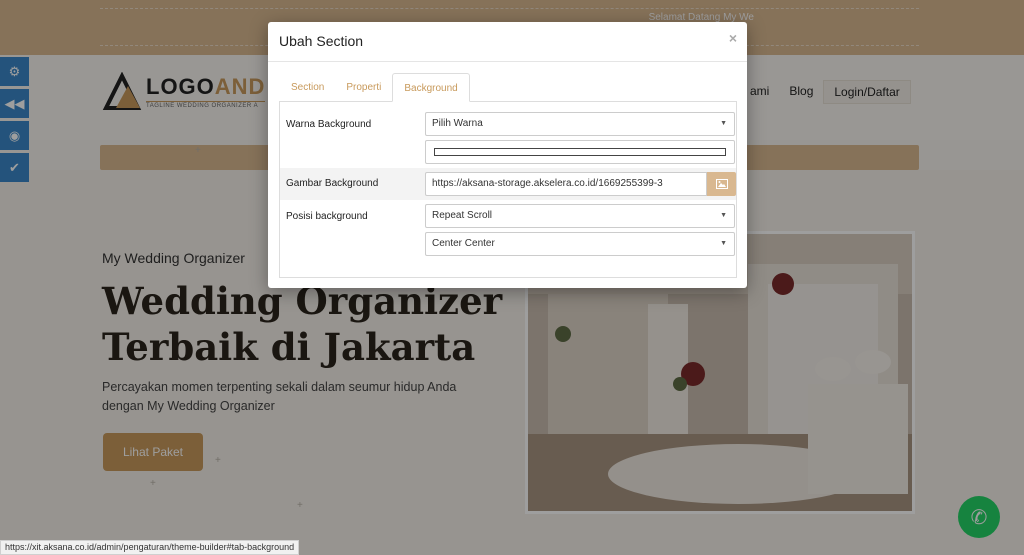  What do you see at coordinates (580, 216) in the screenshot?
I see `repeat-select: Repeat Scroll ▼` at bounding box center [580, 216].